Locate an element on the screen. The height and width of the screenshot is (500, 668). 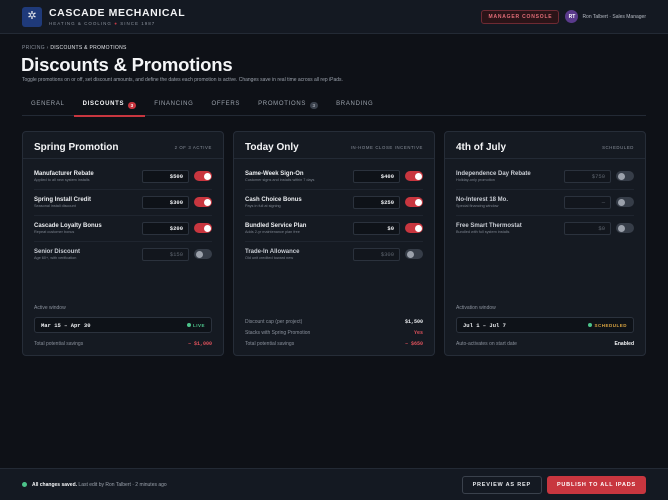
breadcrumb: PRICING › DISCOUNTS & PROMOTIONS is located at coordinates (74, 48).